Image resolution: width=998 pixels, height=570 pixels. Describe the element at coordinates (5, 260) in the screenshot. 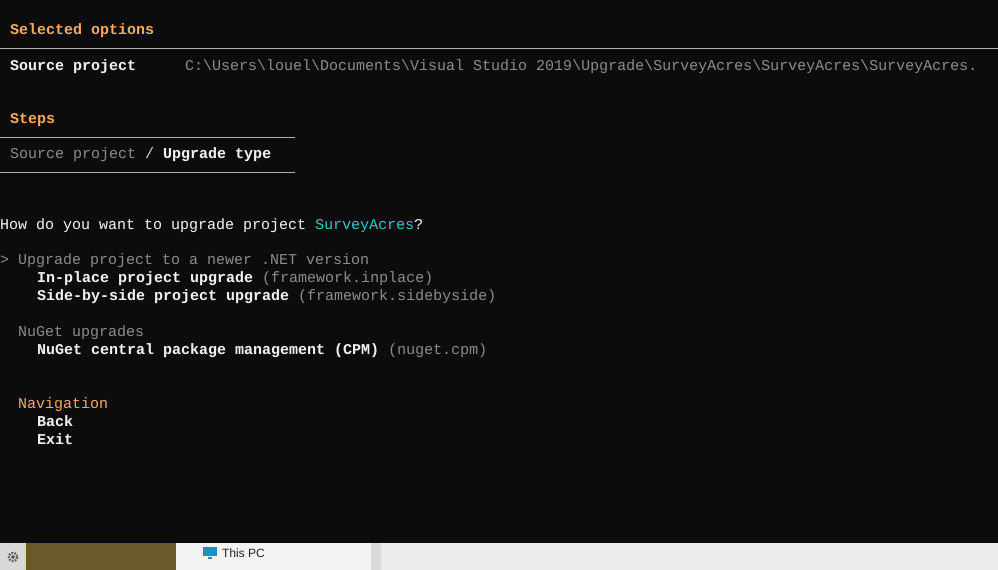

I see `cursor-marker: >` at that location.